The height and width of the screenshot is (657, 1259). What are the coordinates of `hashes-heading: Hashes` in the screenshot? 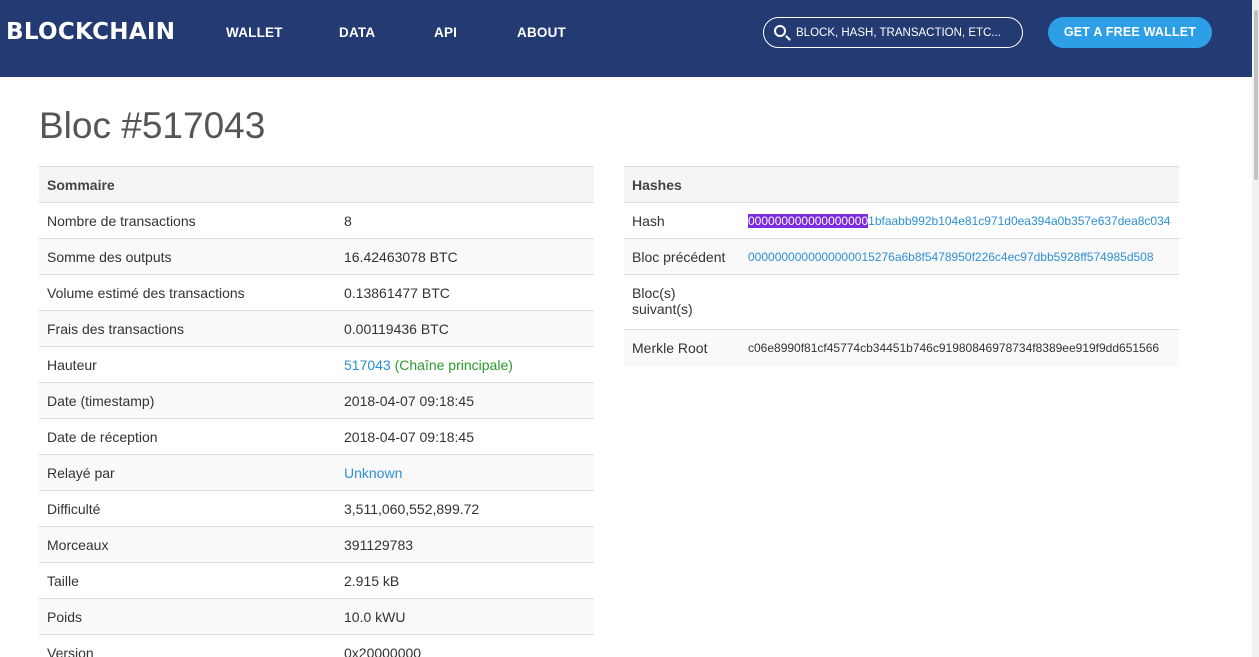 It's located at (901, 184).